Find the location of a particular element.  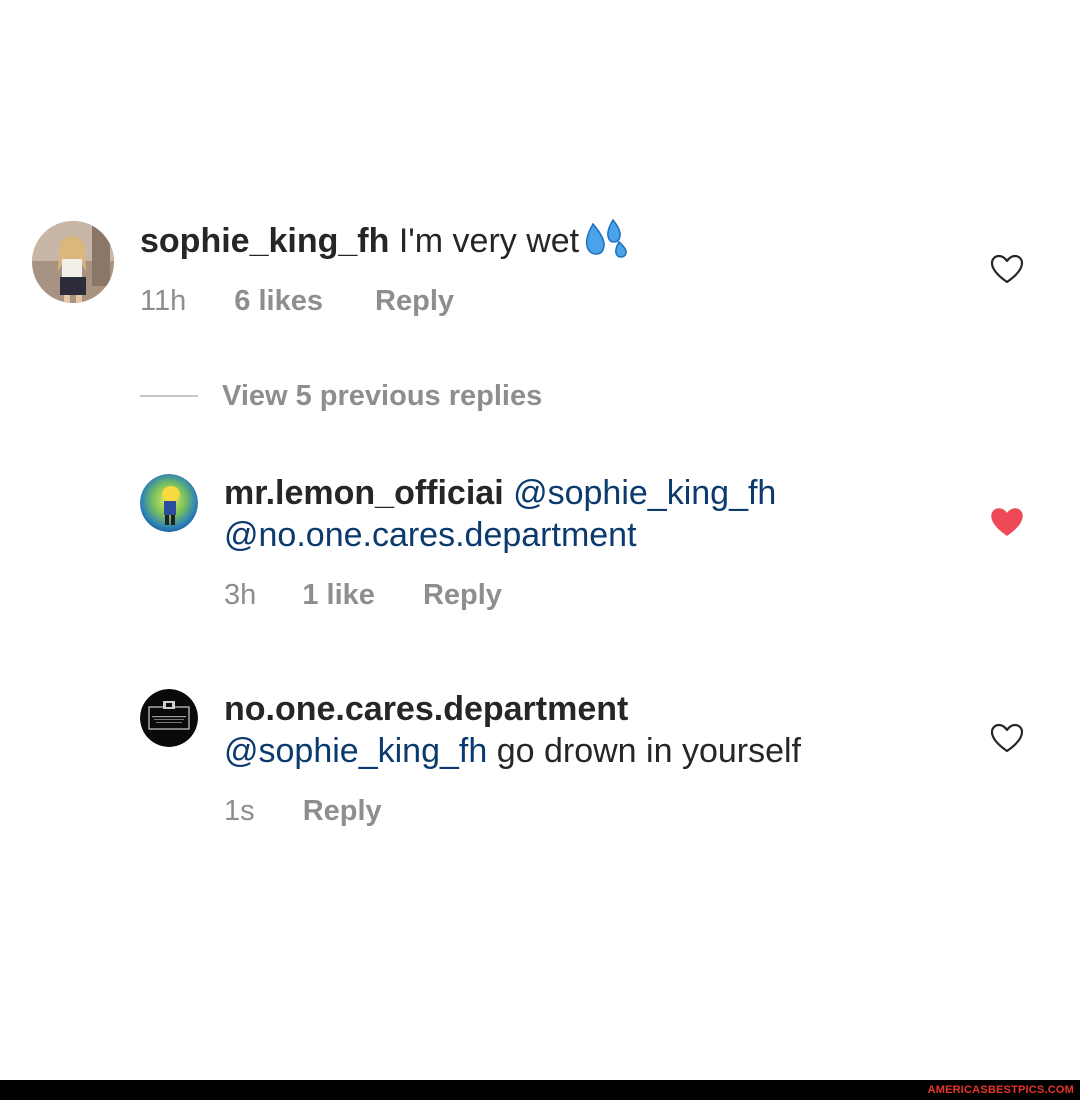

liked-heart-icon is located at coordinates (1007, 522).